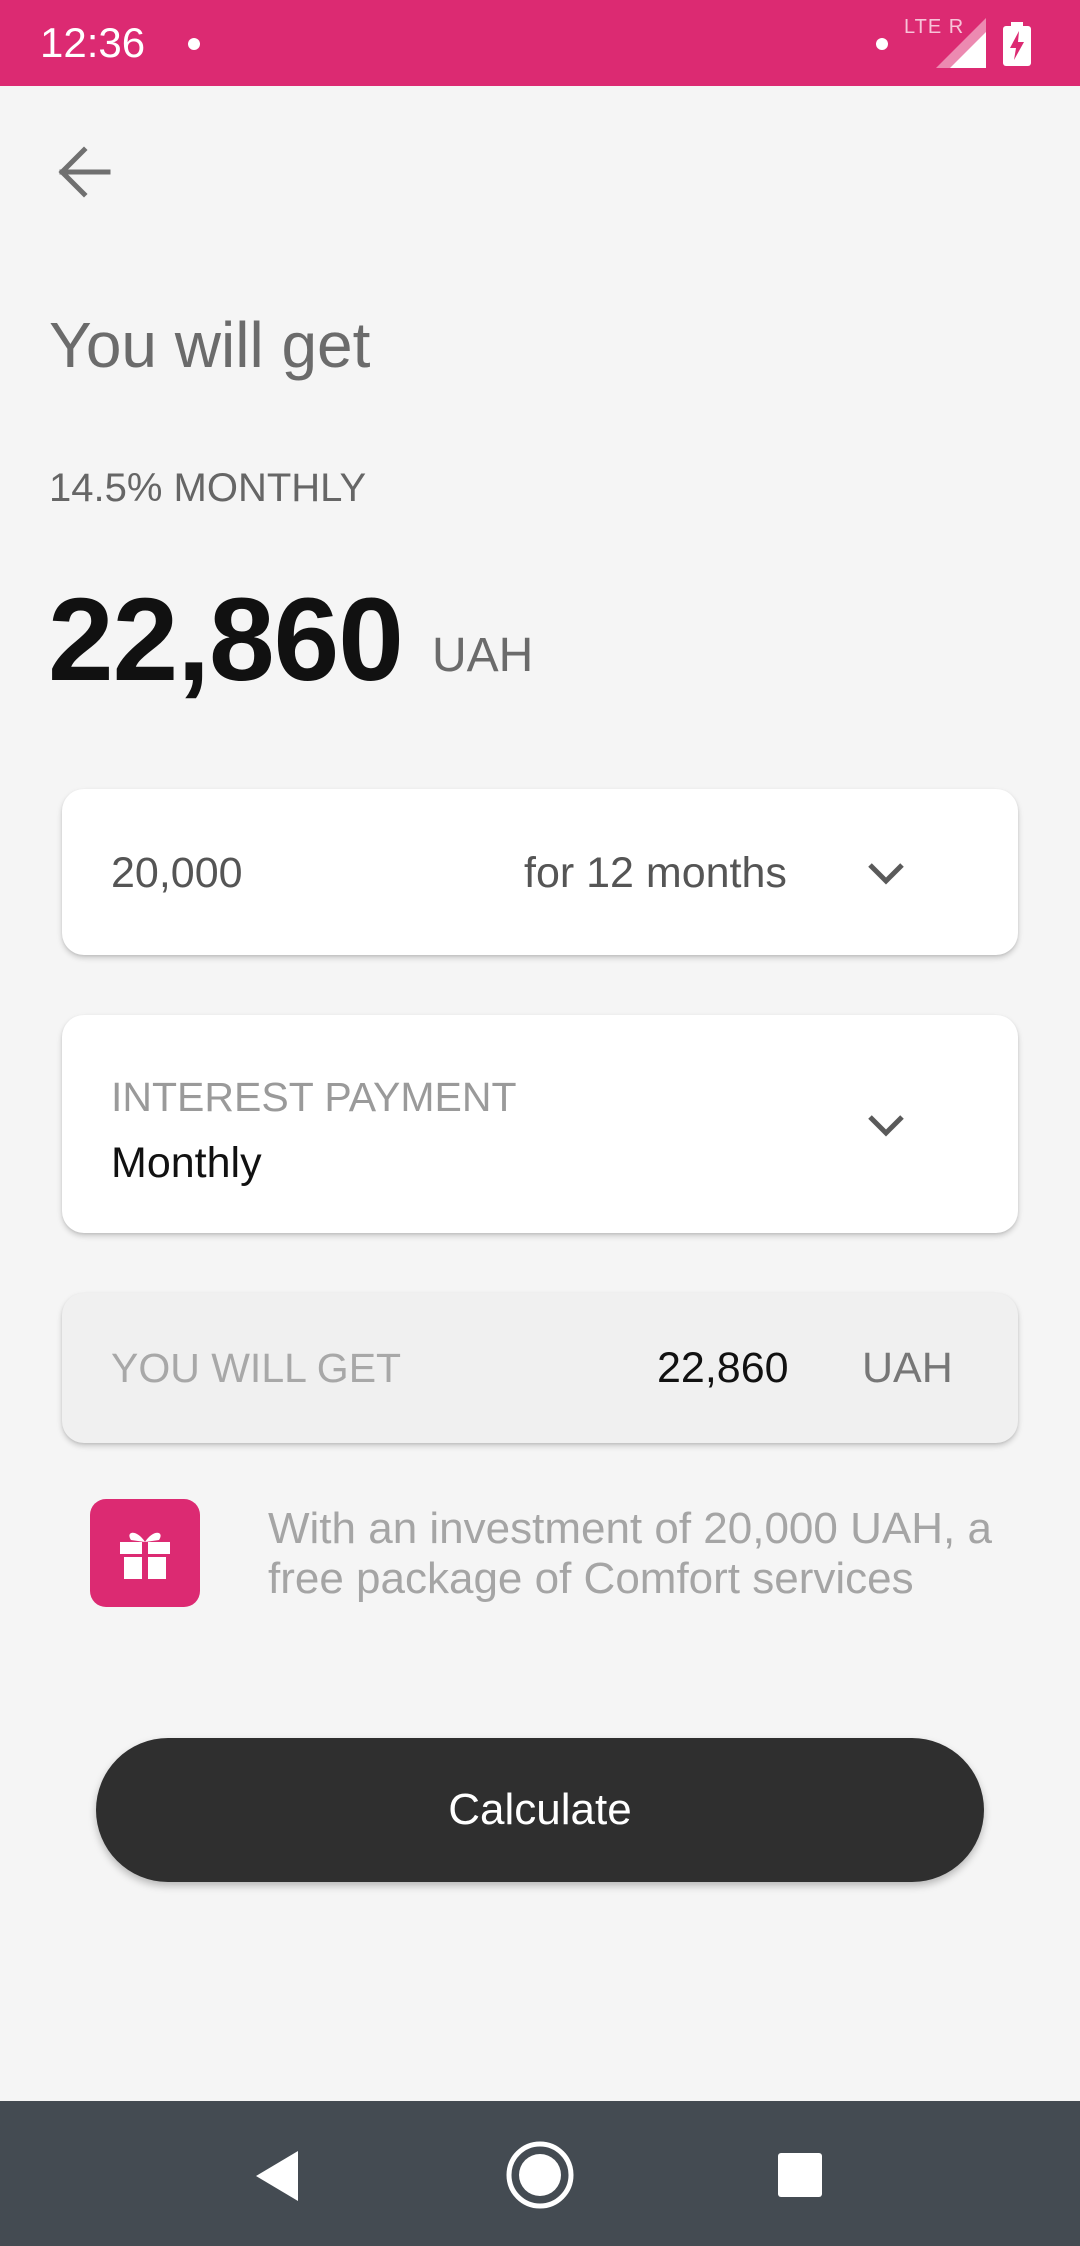 The image size is (1080, 2246). What do you see at coordinates (277, 2176) in the screenshot?
I see `triangle-back-icon` at bounding box center [277, 2176].